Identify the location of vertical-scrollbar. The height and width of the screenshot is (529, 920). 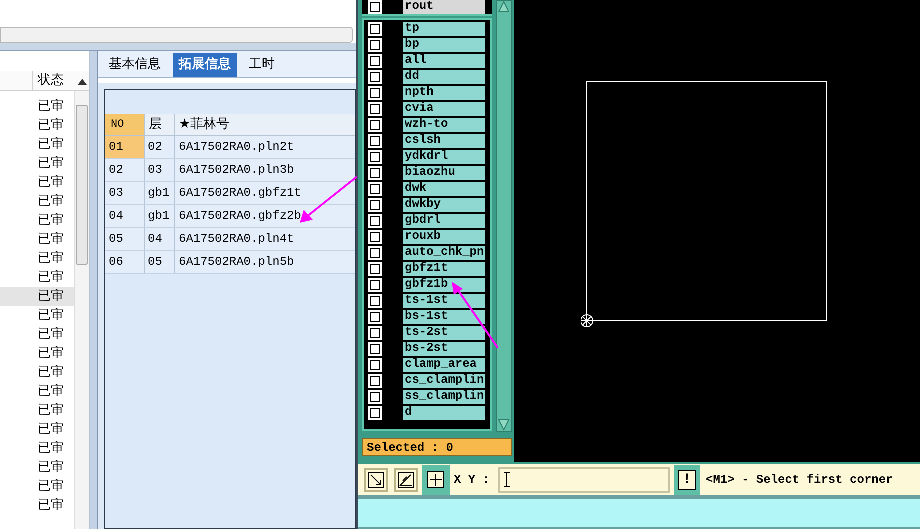
(504, 216).